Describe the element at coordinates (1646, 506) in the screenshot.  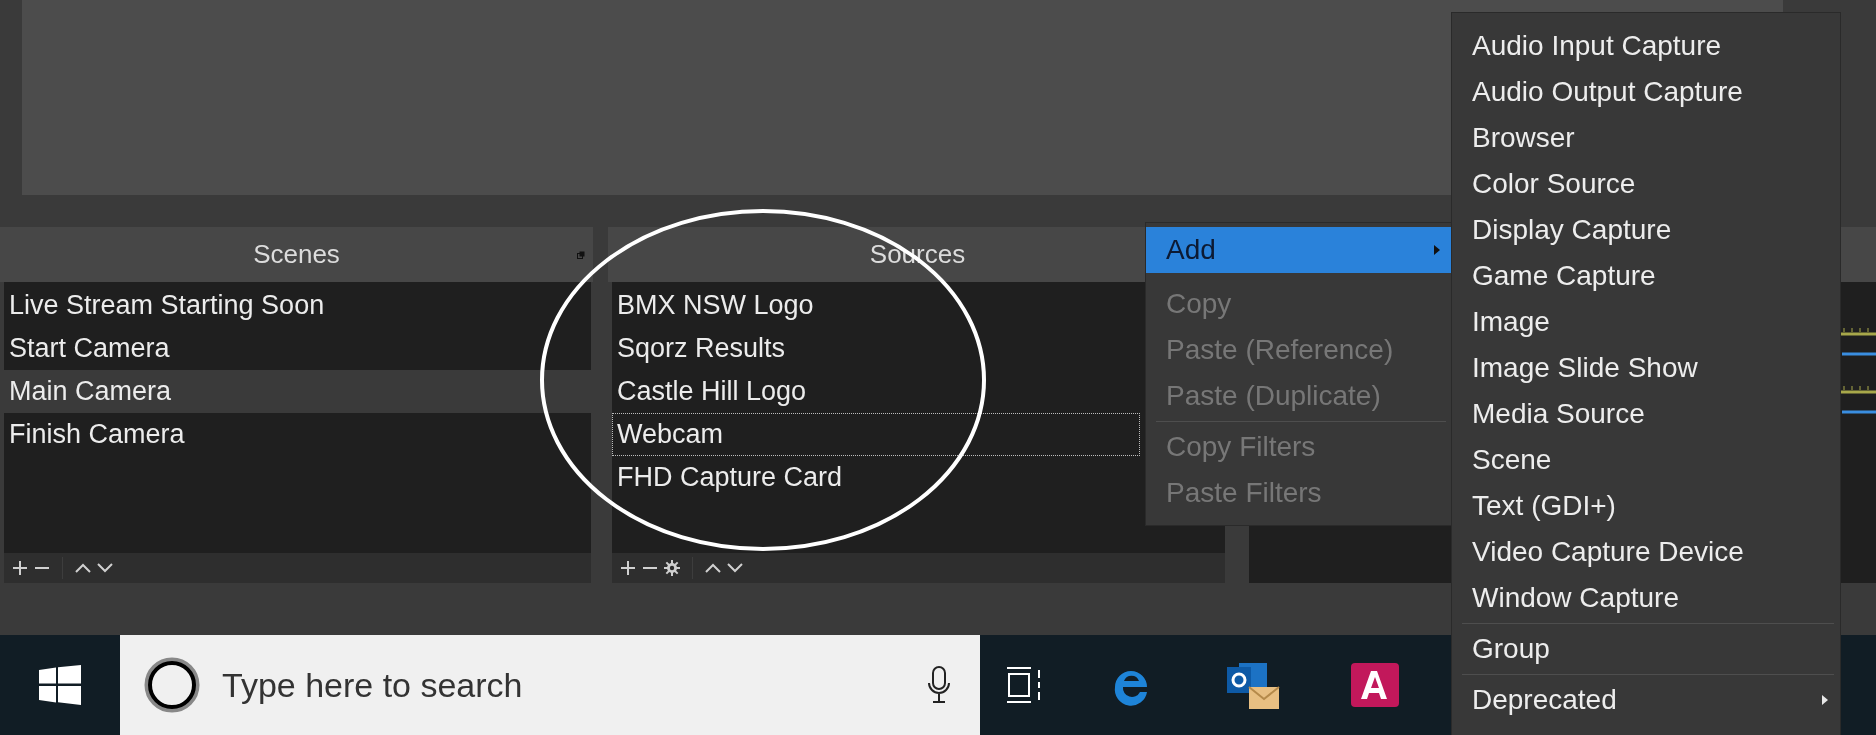
I see `menu-item: Text (GDI+)` at that location.